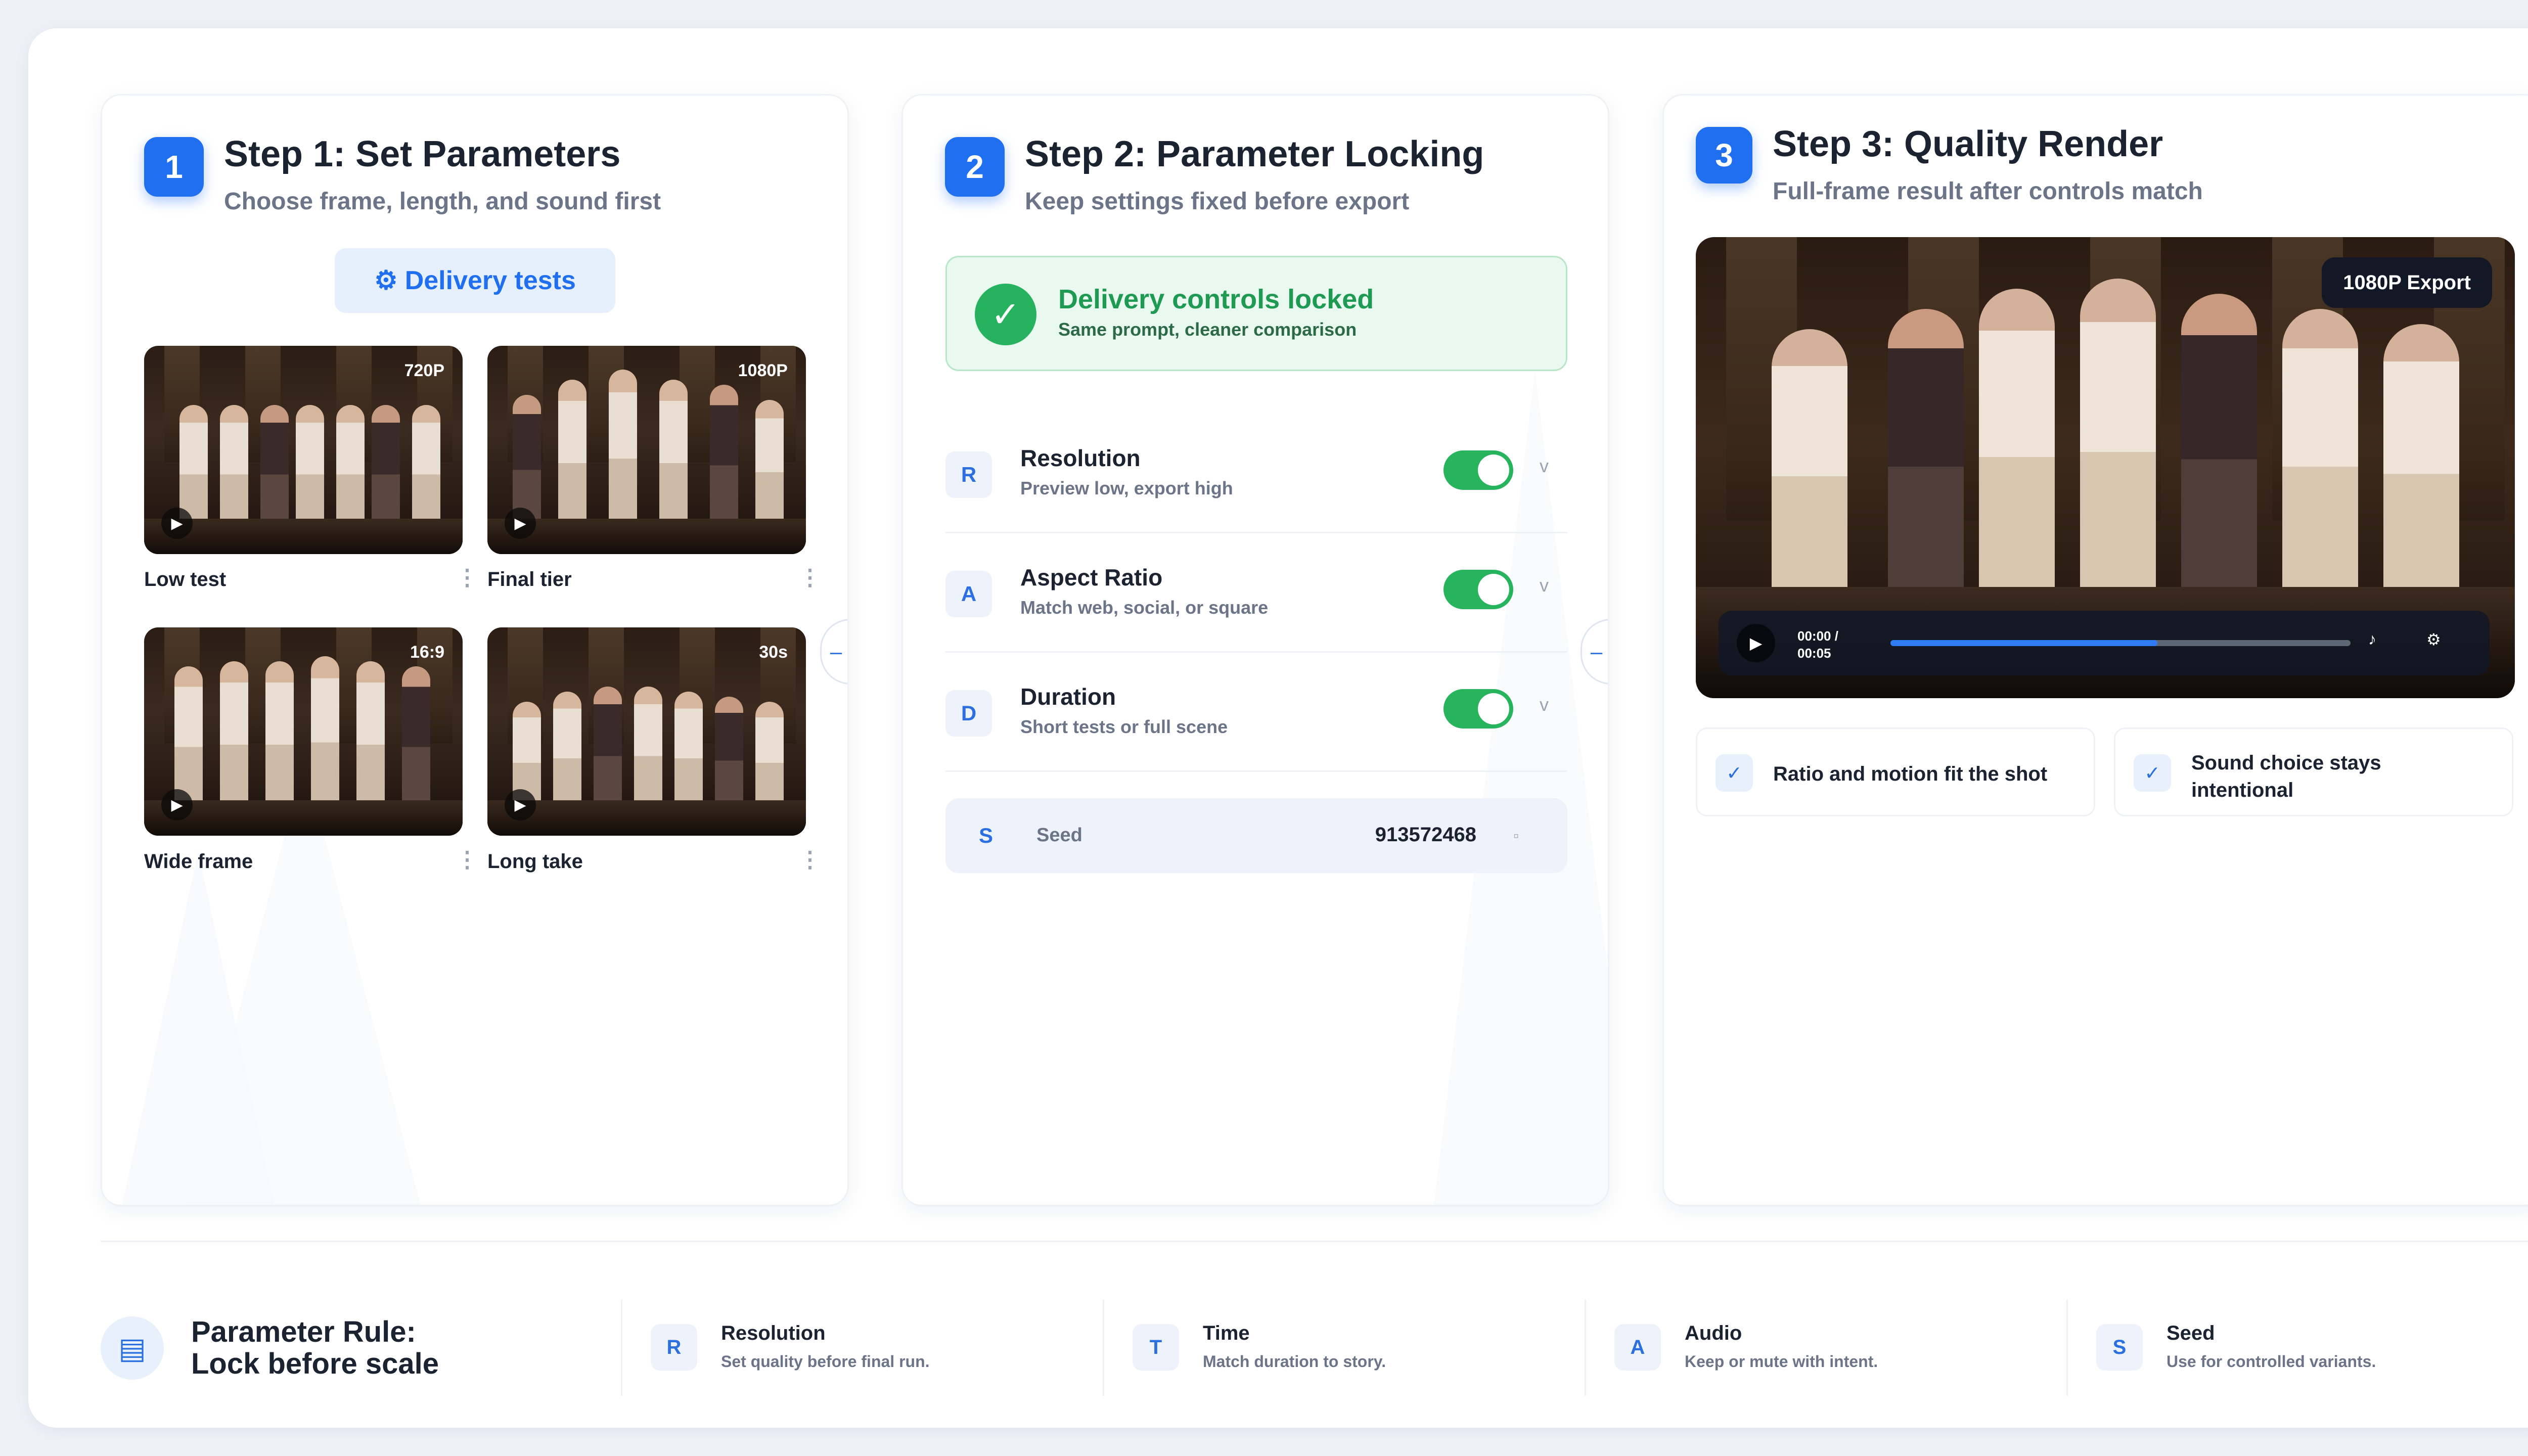 The width and height of the screenshot is (2528, 1456). Describe the element at coordinates (304, 1331) in the screenshot. I see `rule-title-line1: Parameter Rule:` at that location.